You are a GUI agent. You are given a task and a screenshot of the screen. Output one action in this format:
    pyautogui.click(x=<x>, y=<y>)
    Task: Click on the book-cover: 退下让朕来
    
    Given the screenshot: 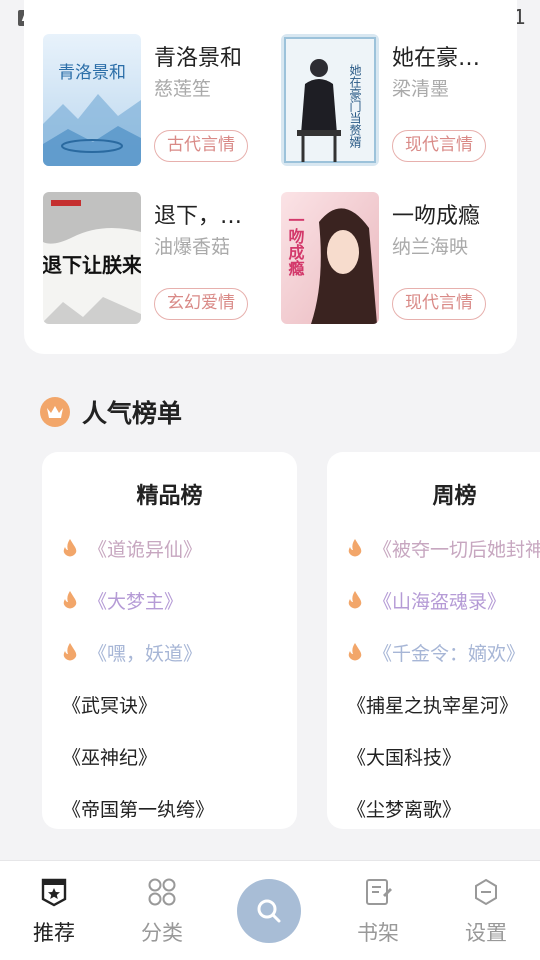 What is the action you would take?
    pyautogui.click(x=92, y=258)
    